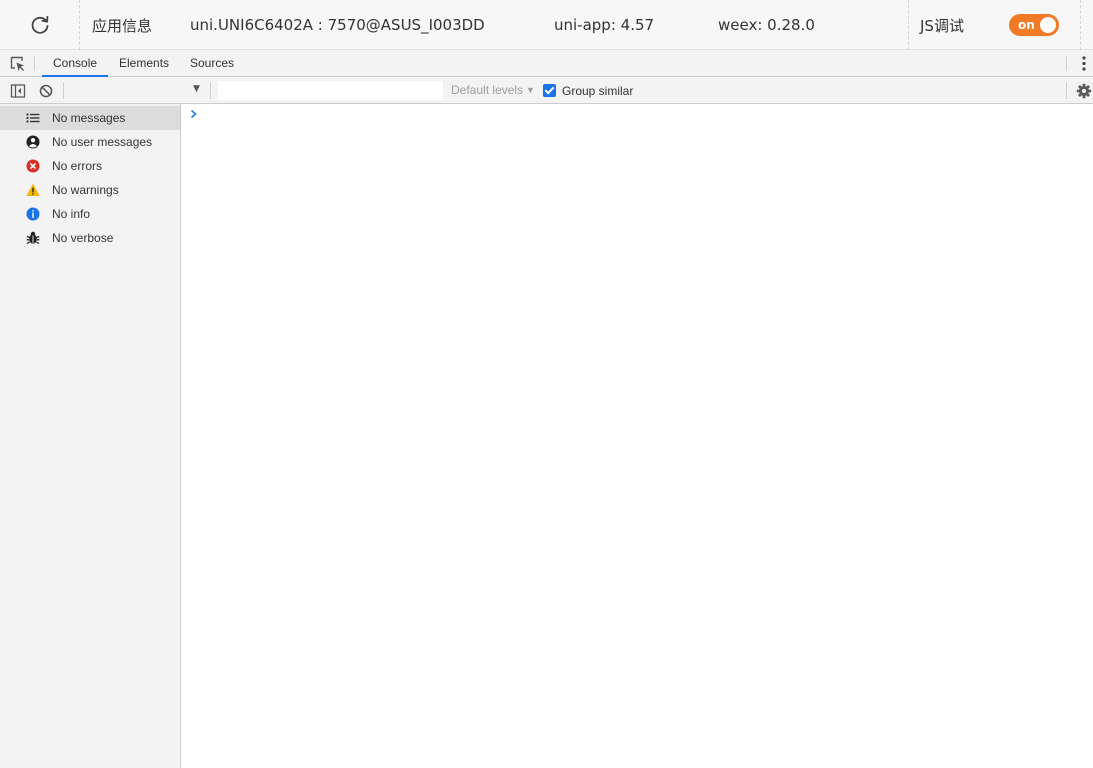 The height and width of the screenshot is (768, 1093). Describe the element at coordinates (75, 63) in the screenshot. I see `tab-console: Console` at that location.